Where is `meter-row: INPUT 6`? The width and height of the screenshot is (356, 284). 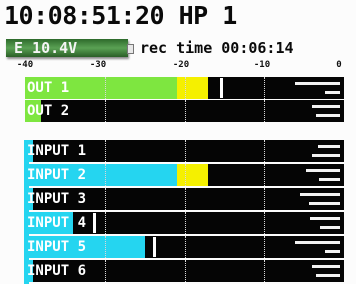
meter-row: INPUT 6 is located at coordinates (184, 271).